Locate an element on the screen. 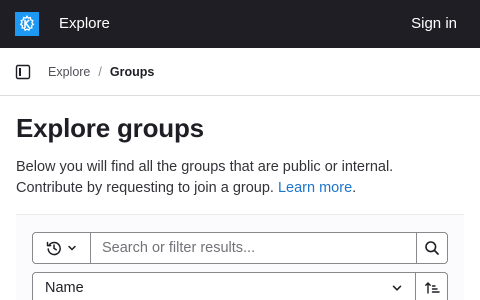 The height and width of the screenshot is (300, 480). search-icon is located at coordinates (432, 248).